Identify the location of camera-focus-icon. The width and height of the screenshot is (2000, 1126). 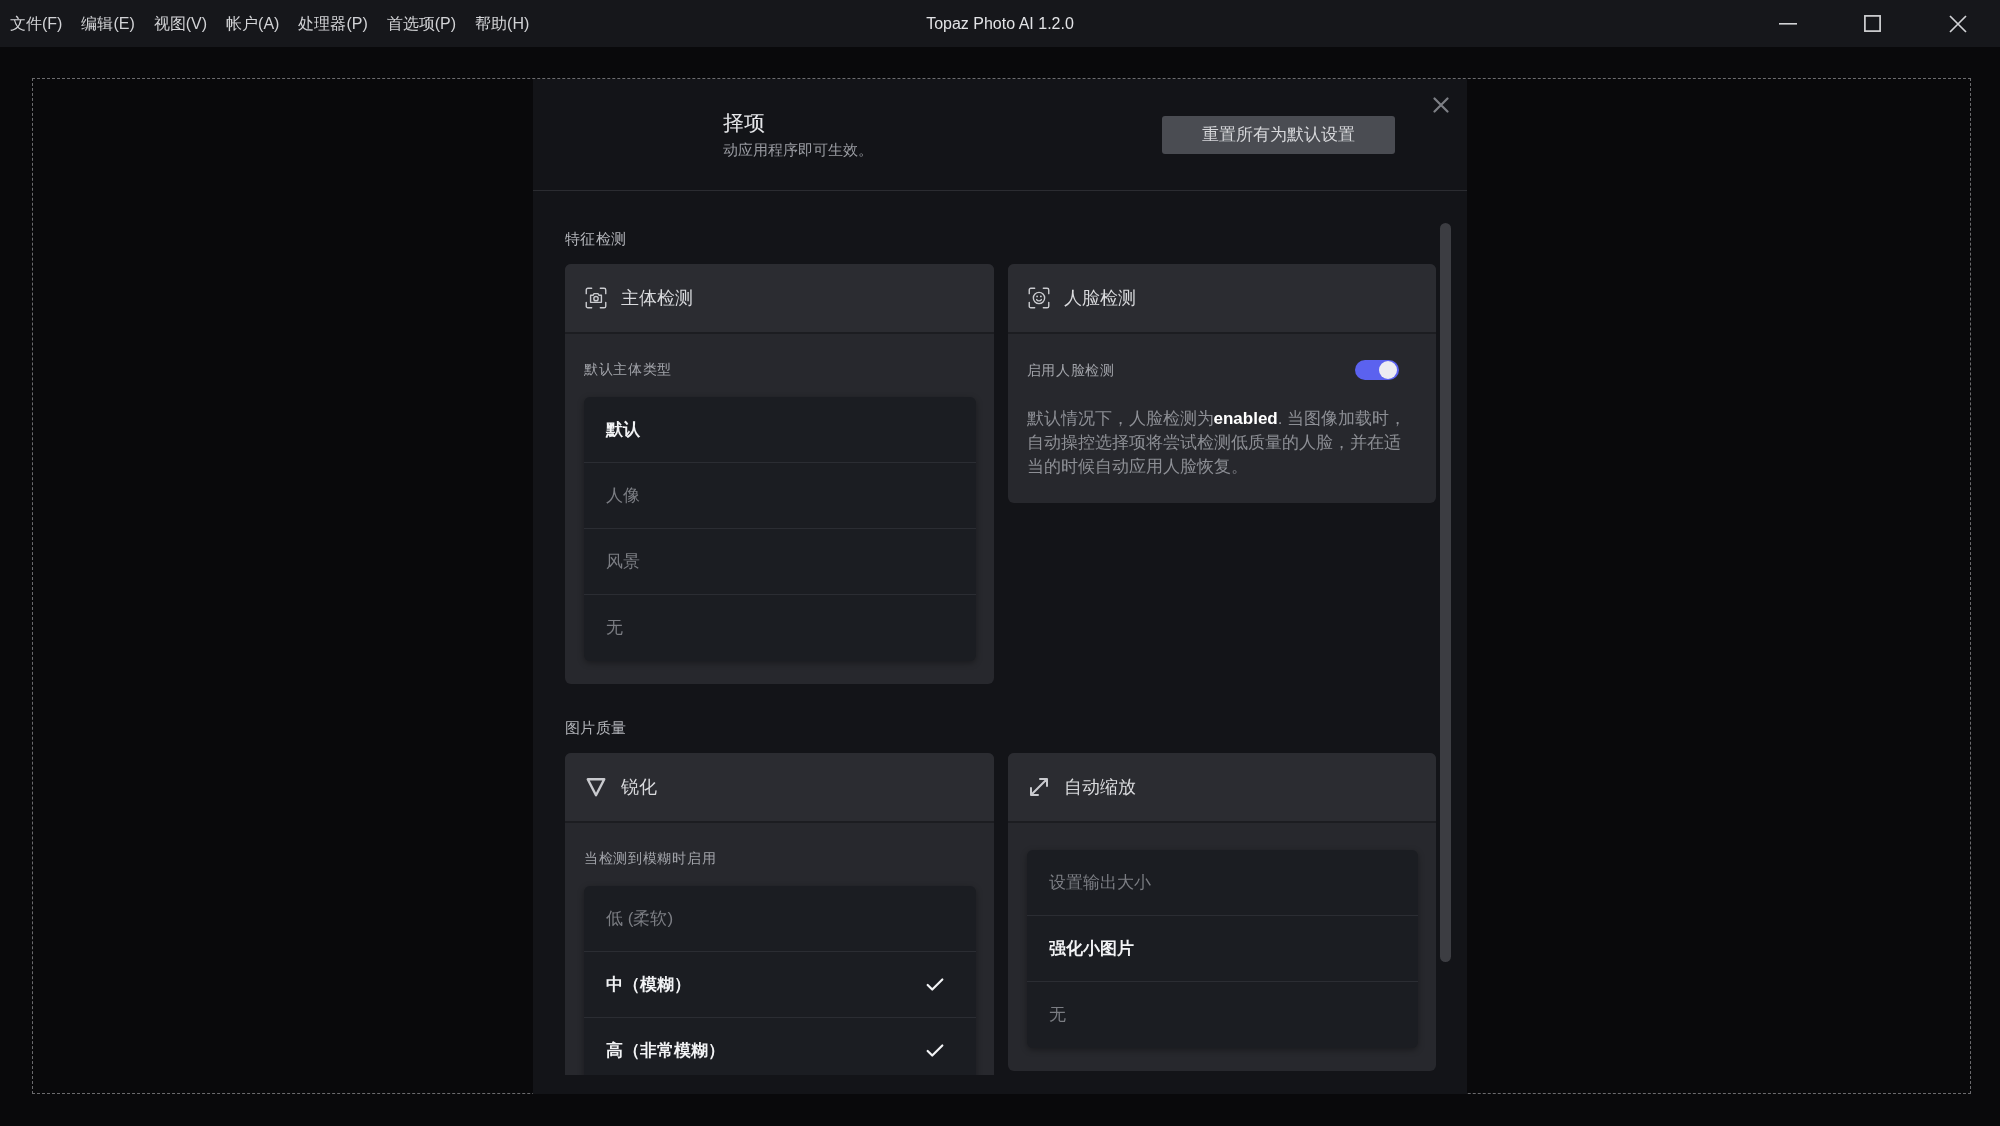
(596, 298).